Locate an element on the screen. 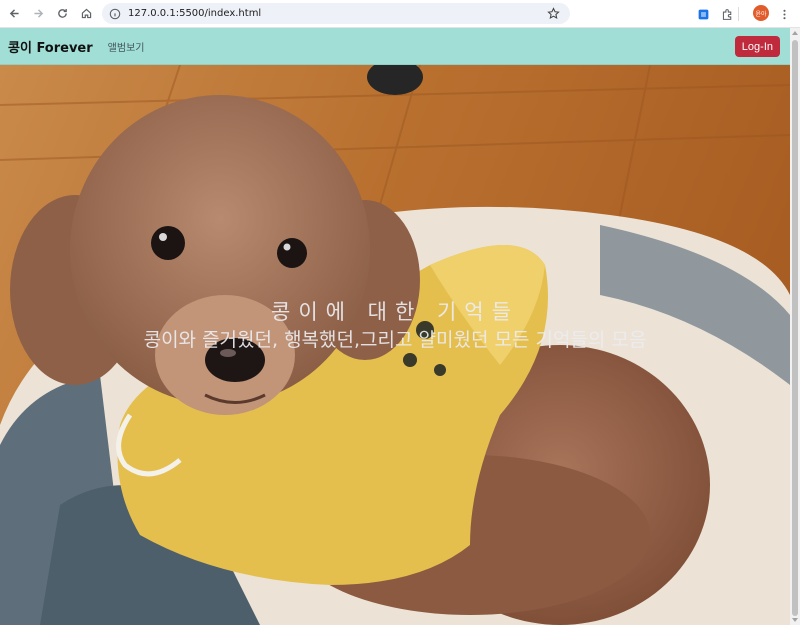 This screenshot has height=625, width=800. extensions-puzzle-icon is located at coordinates (727, 14).